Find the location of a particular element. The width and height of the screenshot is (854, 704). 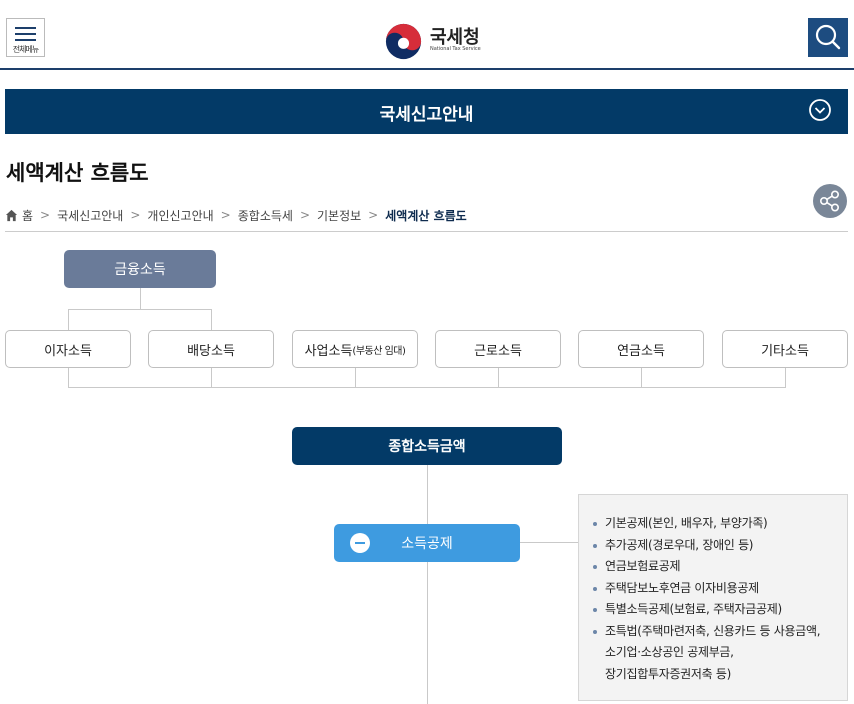

income-deduction-toggle: 소득공제 is located at coordinates (427, 543).